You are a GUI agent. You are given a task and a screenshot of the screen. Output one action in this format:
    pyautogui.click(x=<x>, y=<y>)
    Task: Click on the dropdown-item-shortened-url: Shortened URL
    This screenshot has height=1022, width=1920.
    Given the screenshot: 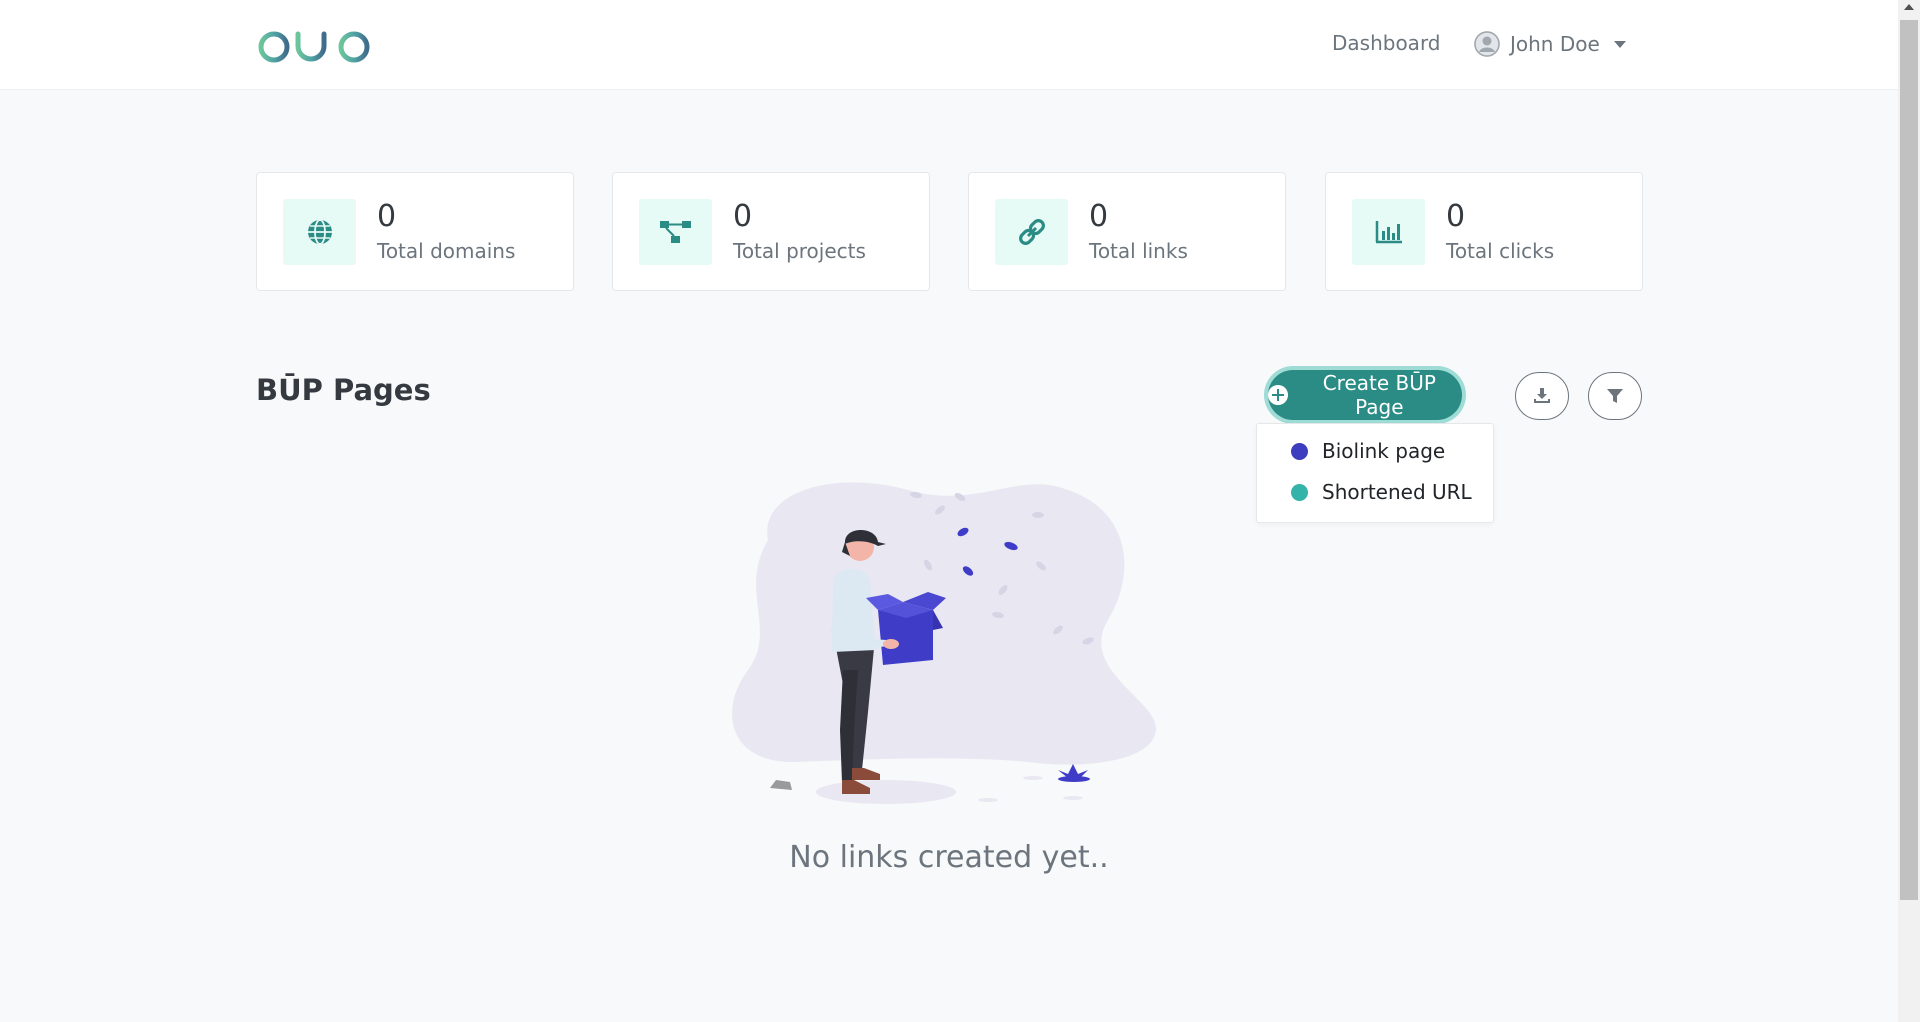 What is the action you would take?
    pyautogui.click(x=1381, y=492)
    